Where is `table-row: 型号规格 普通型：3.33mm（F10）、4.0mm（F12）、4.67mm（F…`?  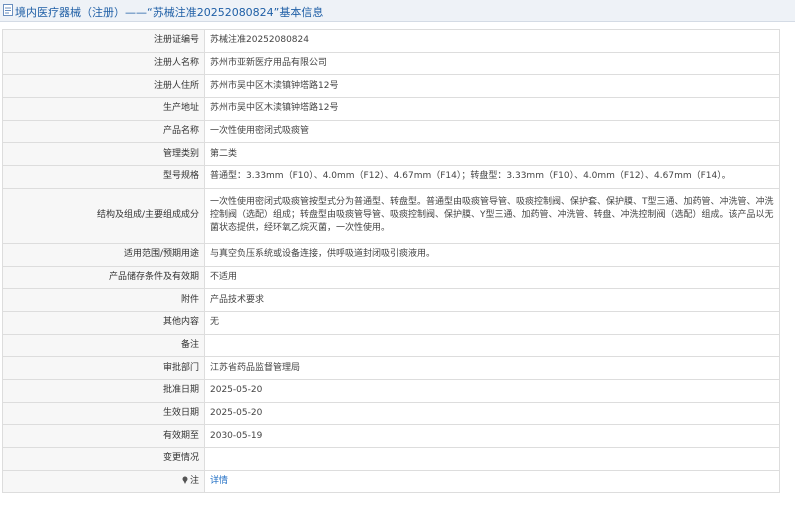
table-row: 型号规格 普通型：3.33mm（F10）、4.0mm（F12）、4.67mm（F… is located at coordinates (391, 177).